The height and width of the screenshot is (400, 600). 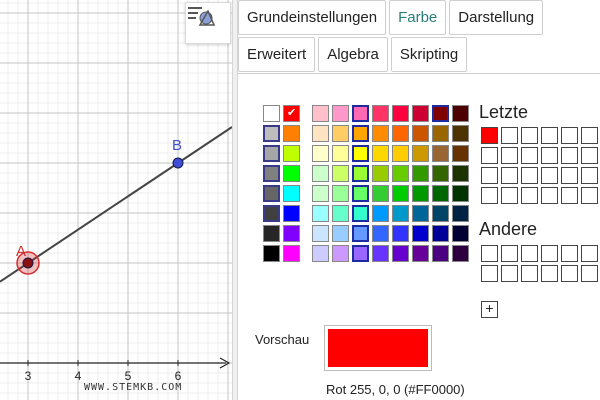 What do you see at coordinates (312, 17) in the screenshot?
I see `tab-basic: Grundeinstellungen` at bounding box center [312, 17].